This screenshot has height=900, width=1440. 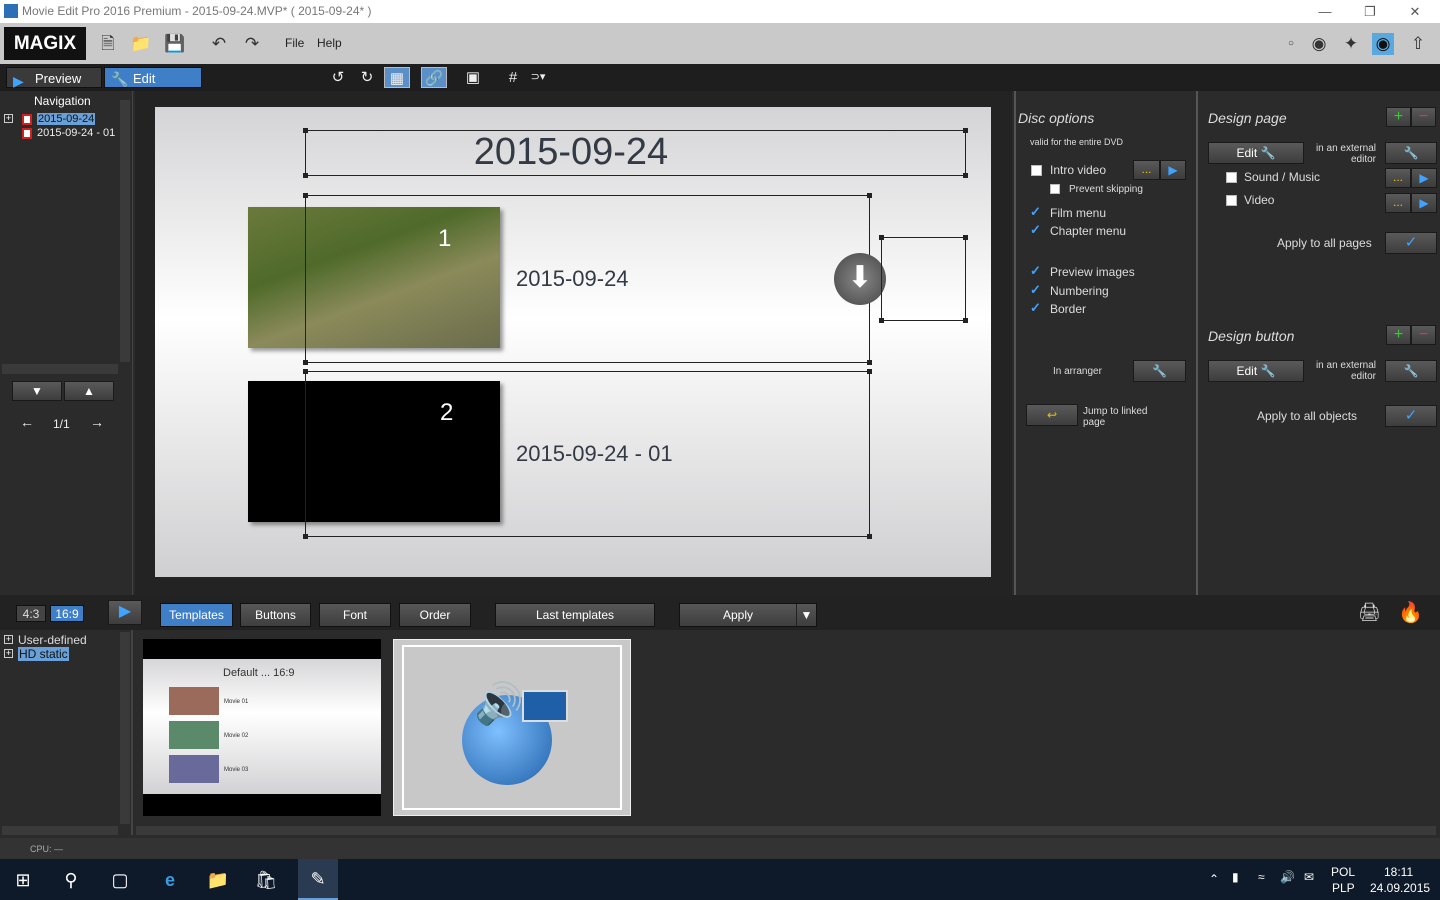 I want to click on windows-start-icon: ⊞, so click(x=23, y=880).